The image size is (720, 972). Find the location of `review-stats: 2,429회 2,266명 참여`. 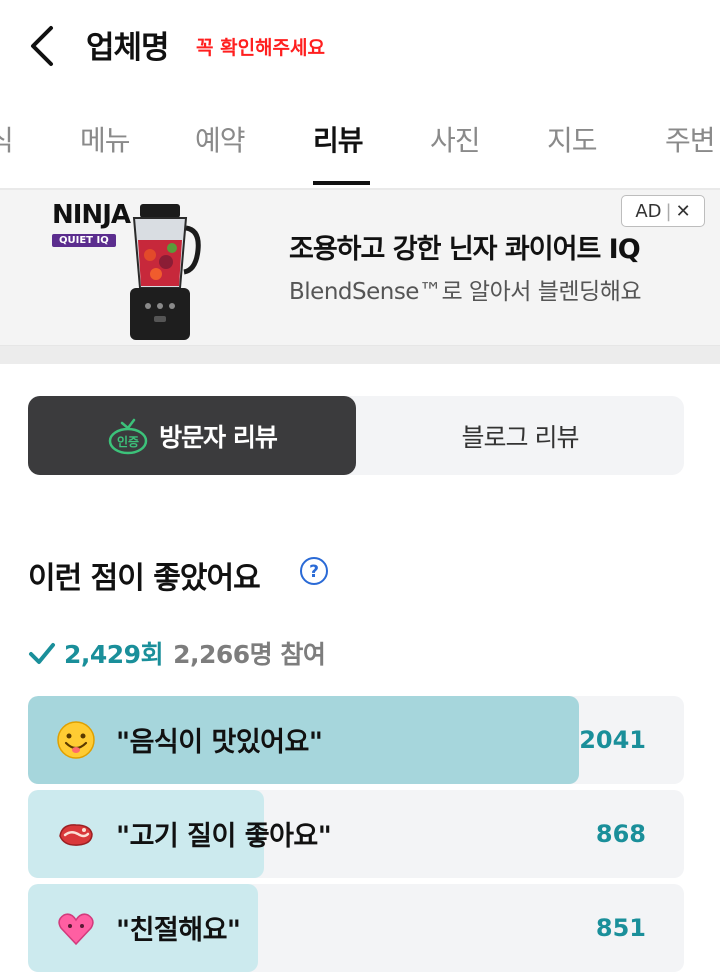

review-stats: 2,429회 2,266명 참여 is located at coordinates (177, 653).